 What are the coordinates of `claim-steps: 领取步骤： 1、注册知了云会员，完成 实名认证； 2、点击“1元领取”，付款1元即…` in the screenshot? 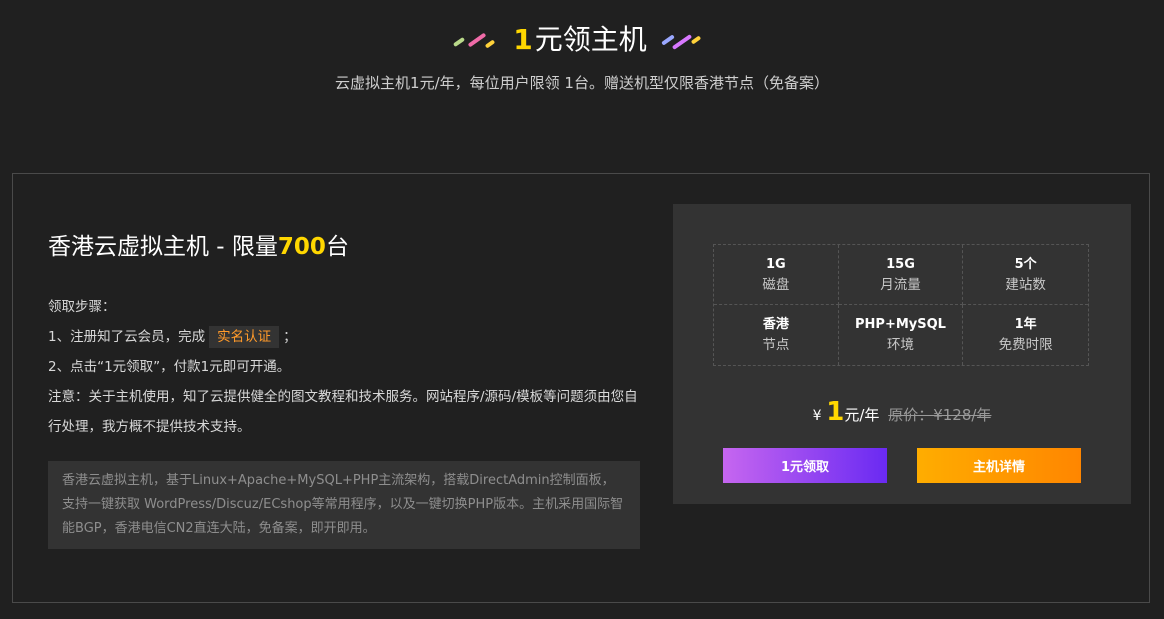 It's located at (348, 367).